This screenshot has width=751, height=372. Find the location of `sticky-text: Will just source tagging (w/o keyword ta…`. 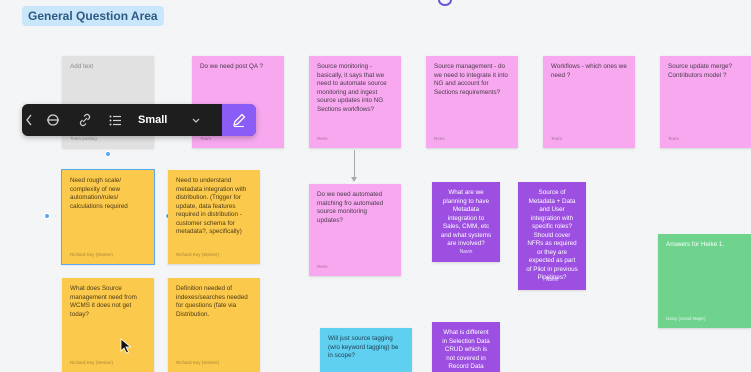

sticky-text: Will just source tagging (w/o keyword ta… is located at coordinates (363, 347).